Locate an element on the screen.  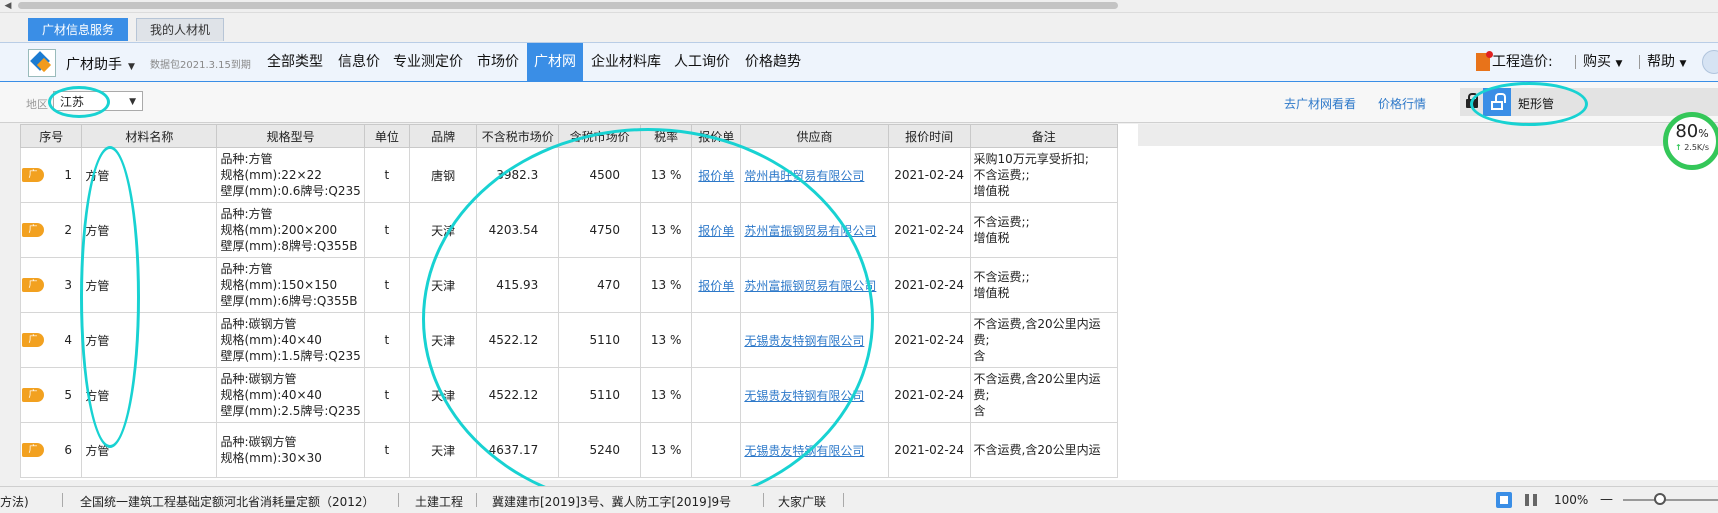
col-header-price-inc-tax: 含税市场价 is located at coordinates (600, 136).